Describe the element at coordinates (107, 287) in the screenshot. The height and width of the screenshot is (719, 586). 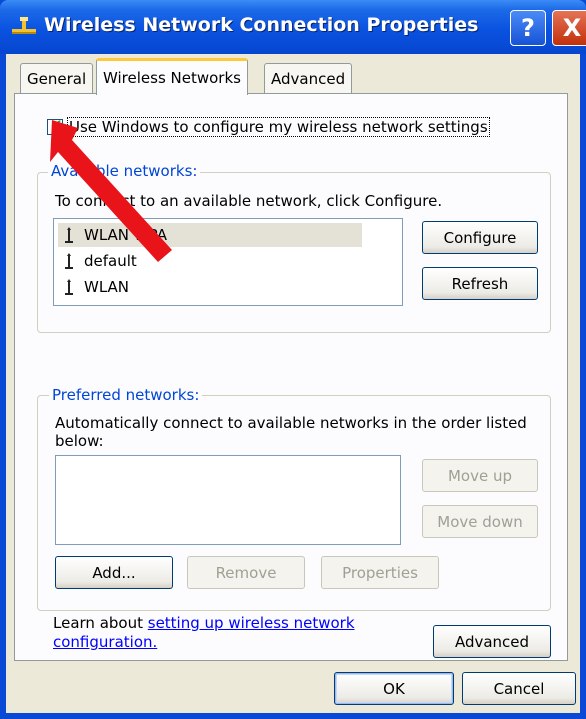
I see `network-name: WLAN` at that location.